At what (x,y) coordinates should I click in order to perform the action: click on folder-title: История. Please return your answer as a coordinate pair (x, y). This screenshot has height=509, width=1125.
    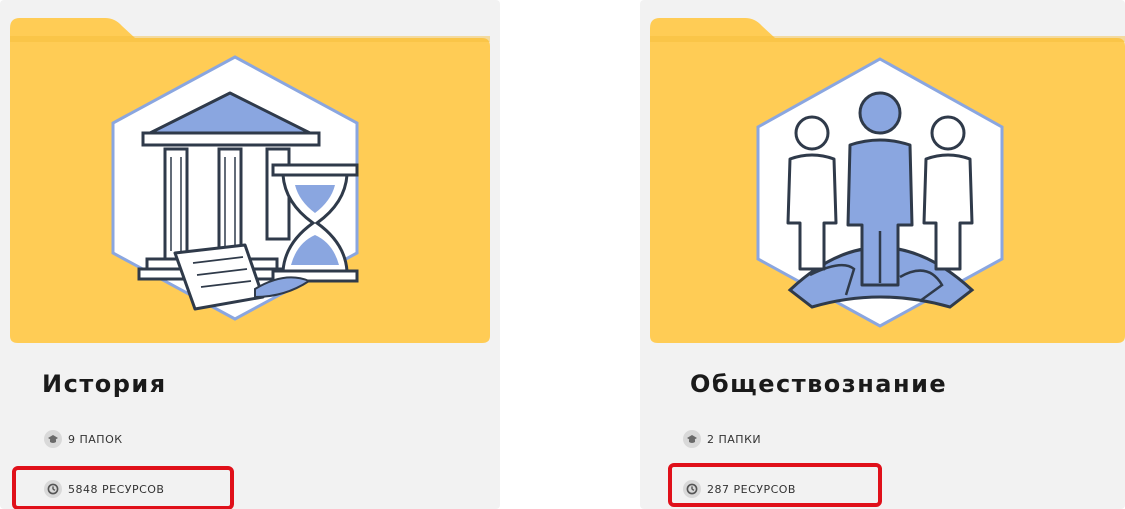
    Looking at the image, I should click on (104, 384).